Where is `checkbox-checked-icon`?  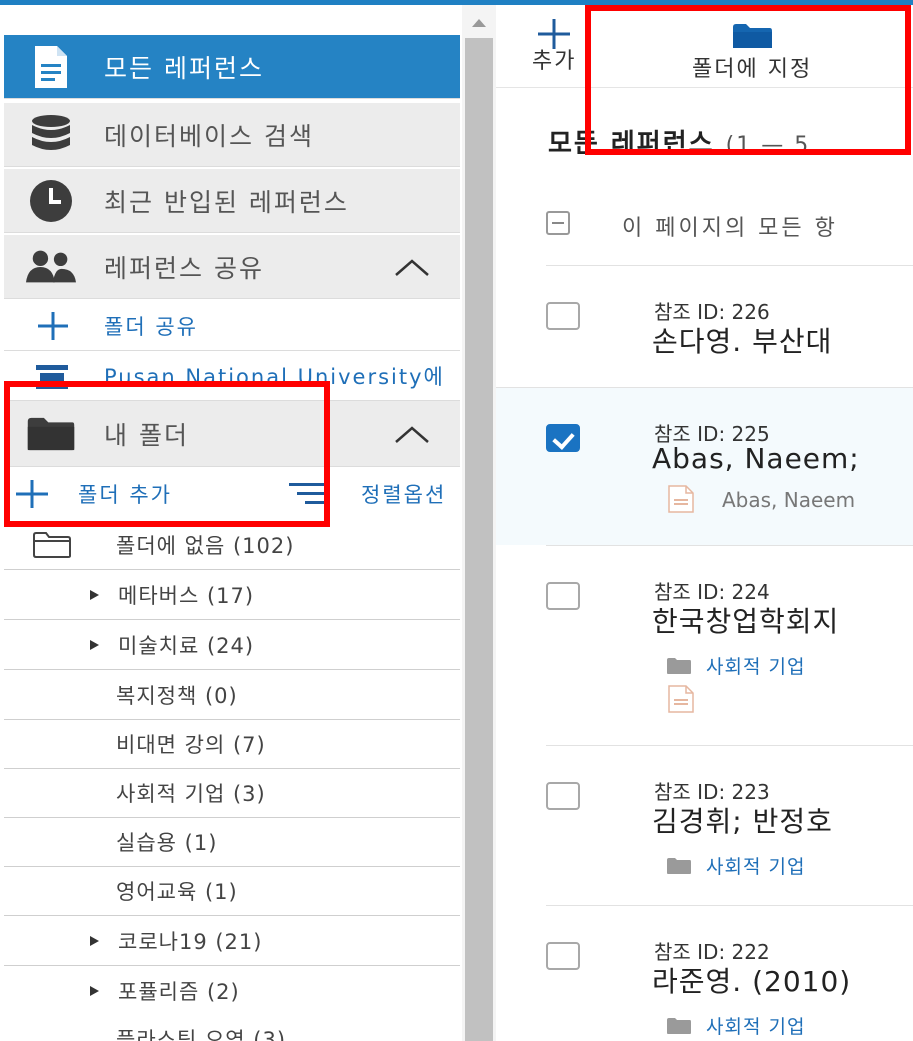
checkbox-checked-icon is located at coordinates (563, 438).